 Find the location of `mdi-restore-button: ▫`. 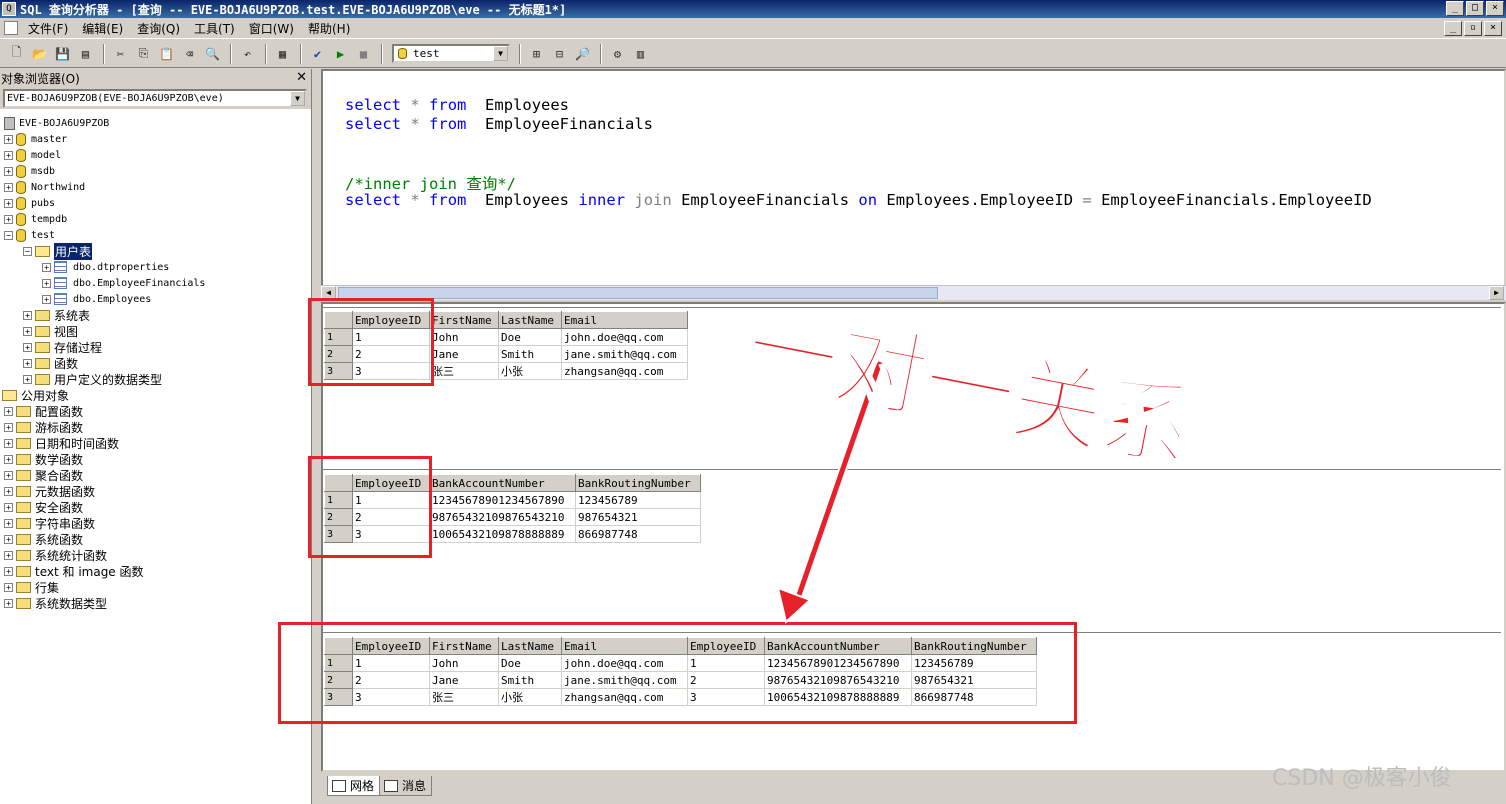

mdi-restore-button: ▫ is located at coordinates (1473, 28).